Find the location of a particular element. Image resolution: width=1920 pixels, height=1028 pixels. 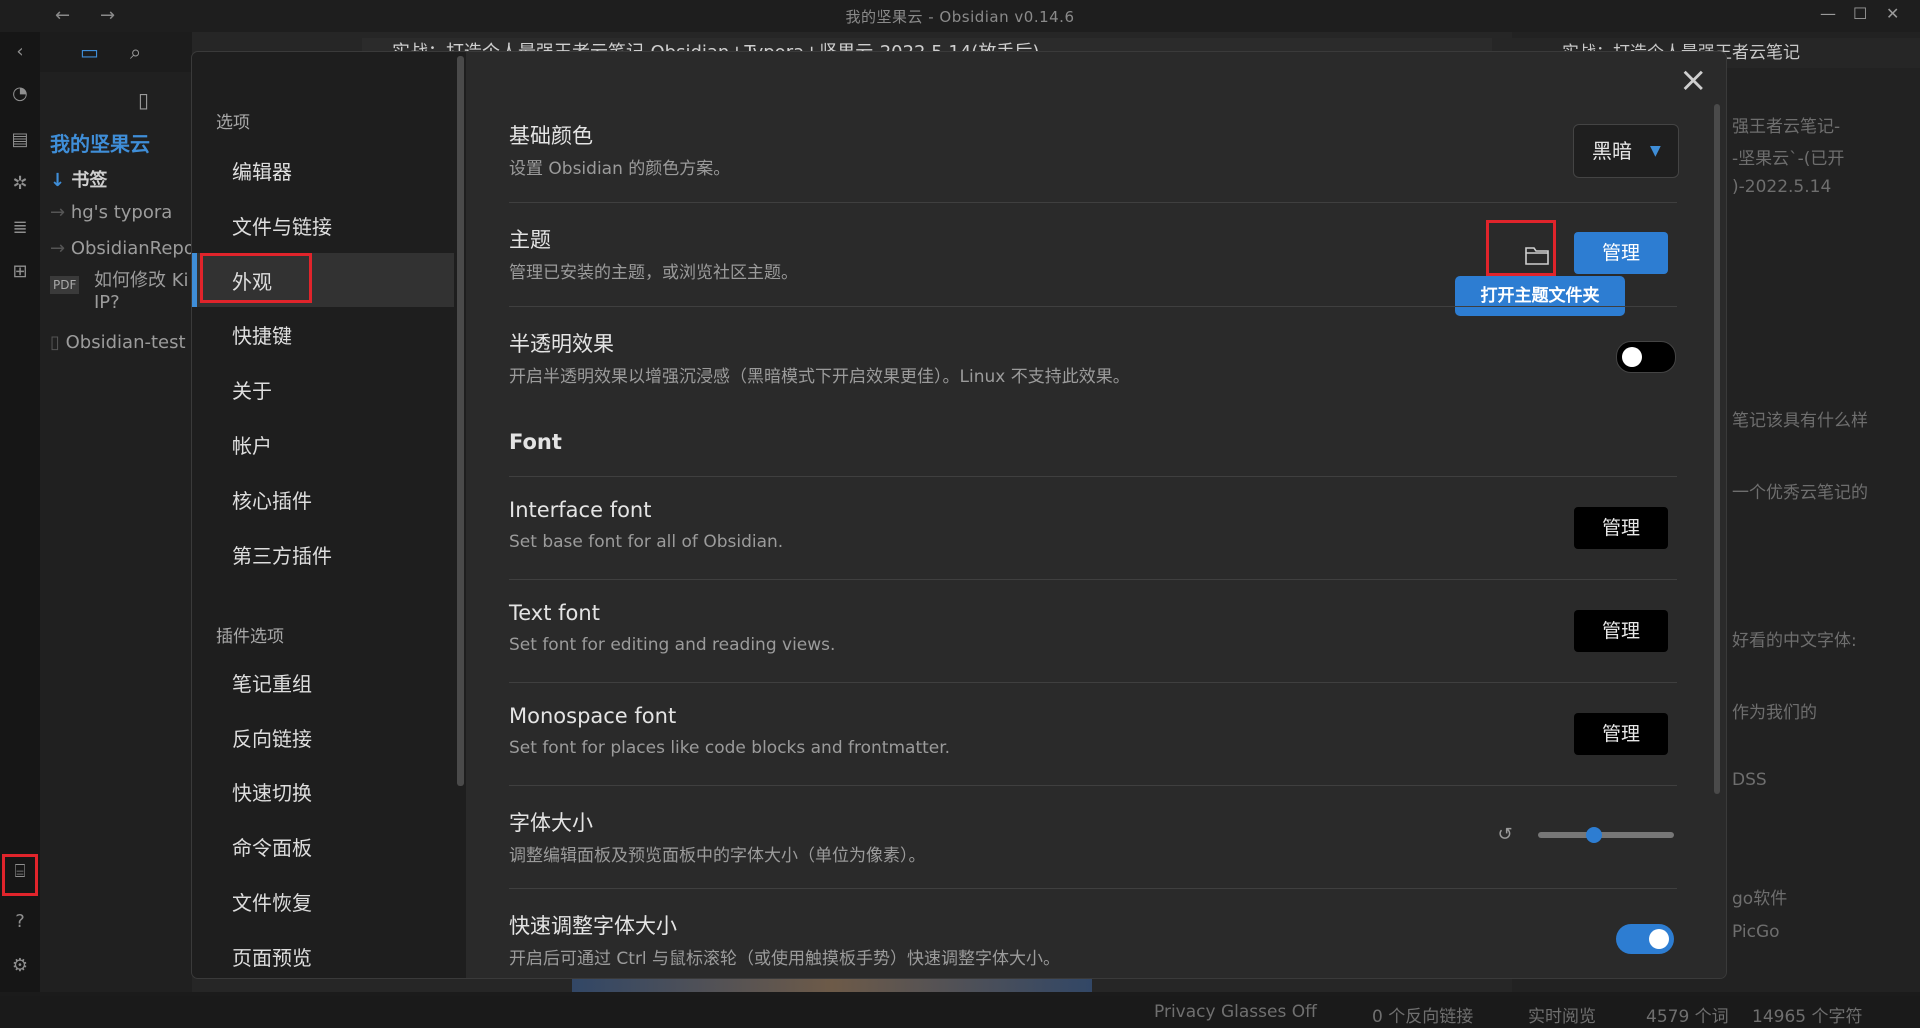

close-window-icon: ✕ is located at coordinates (1892, 13).